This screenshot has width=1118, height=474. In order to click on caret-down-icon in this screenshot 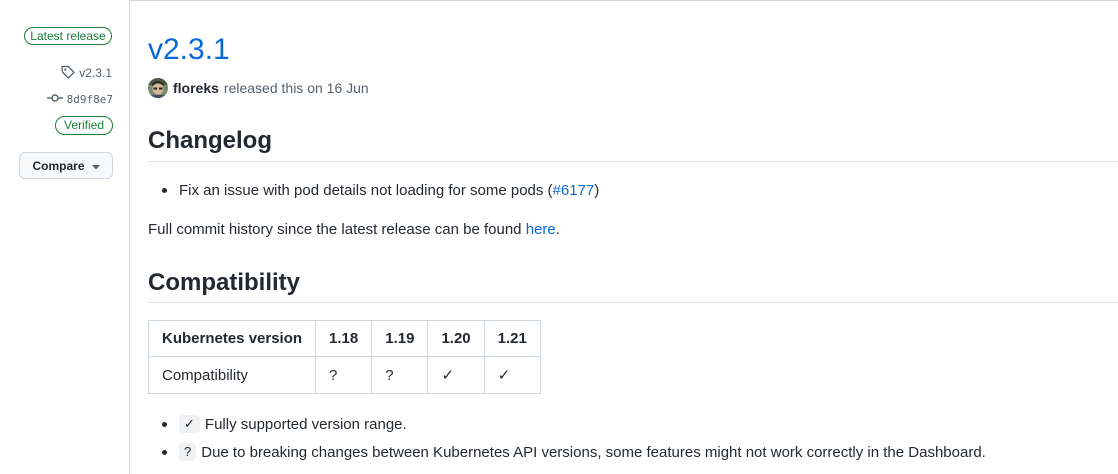, I will do `click(95, 166)`.